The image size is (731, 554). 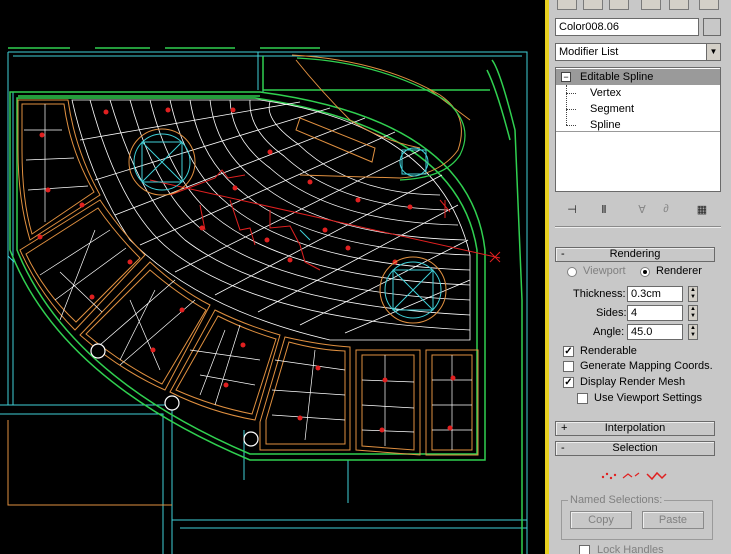 What do you see at coordinates (584, 549) in the screenshot?
I see `lock-handles-checkbox` at bounding box center [584, 549].